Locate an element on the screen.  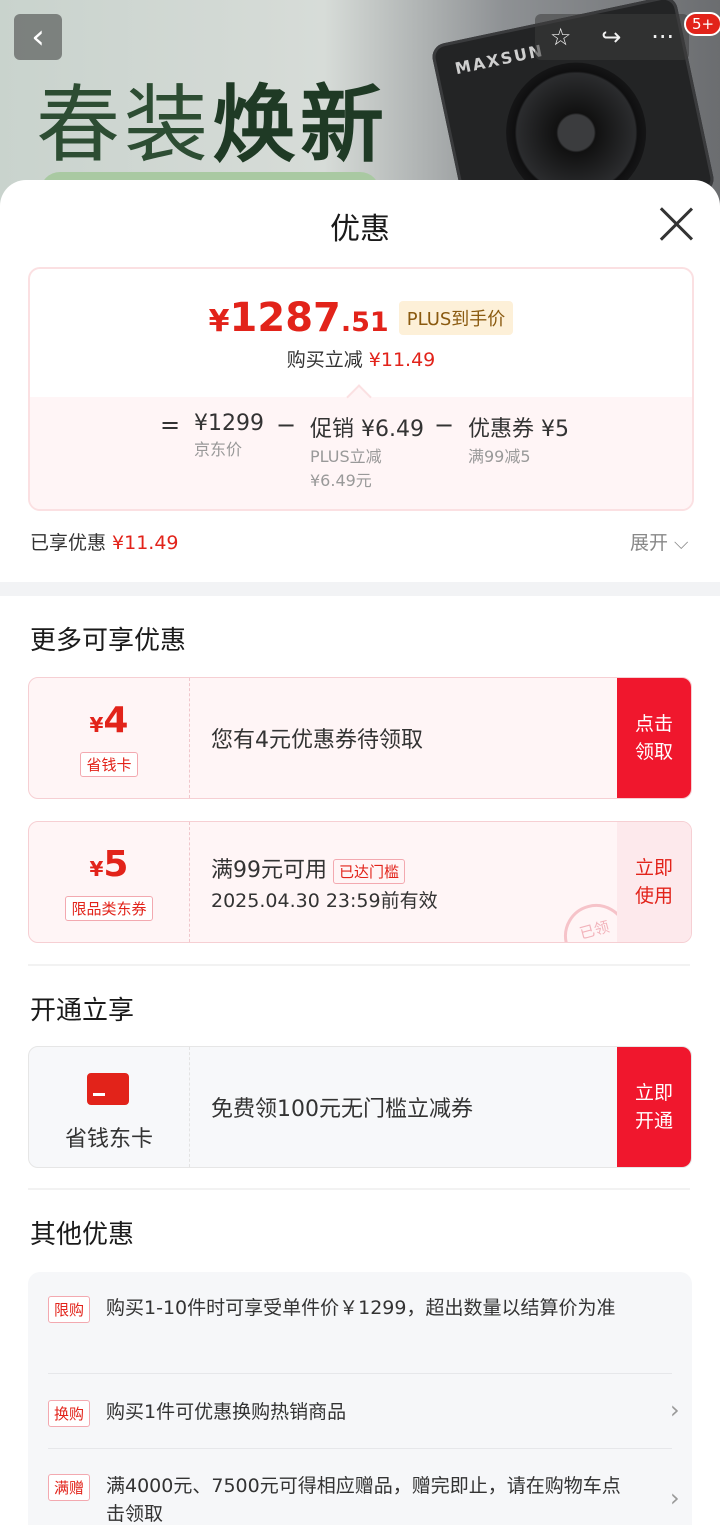
coupon-condition: 满99减5 is located at coordinates (499, 456).